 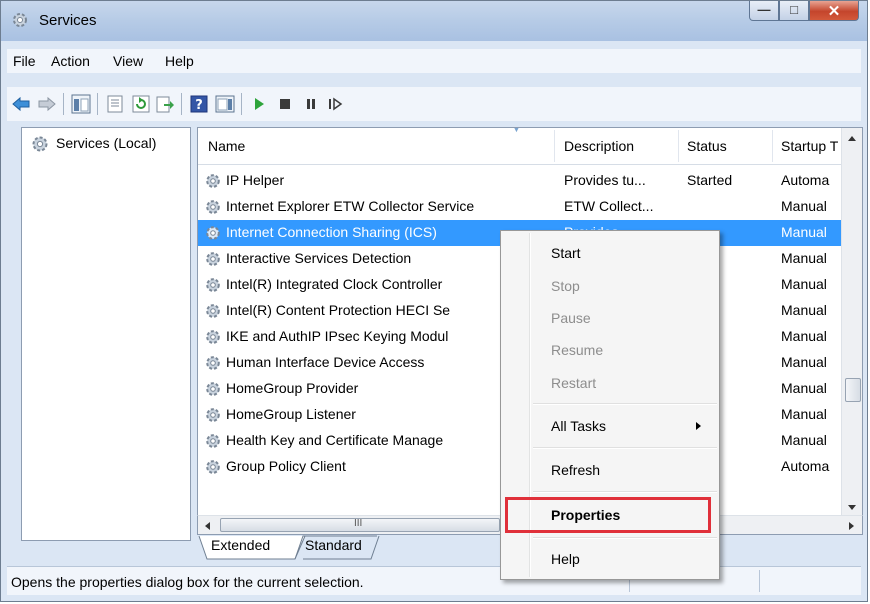 I want to click on console-tree: Services (Local), so click(x=106, y=334).